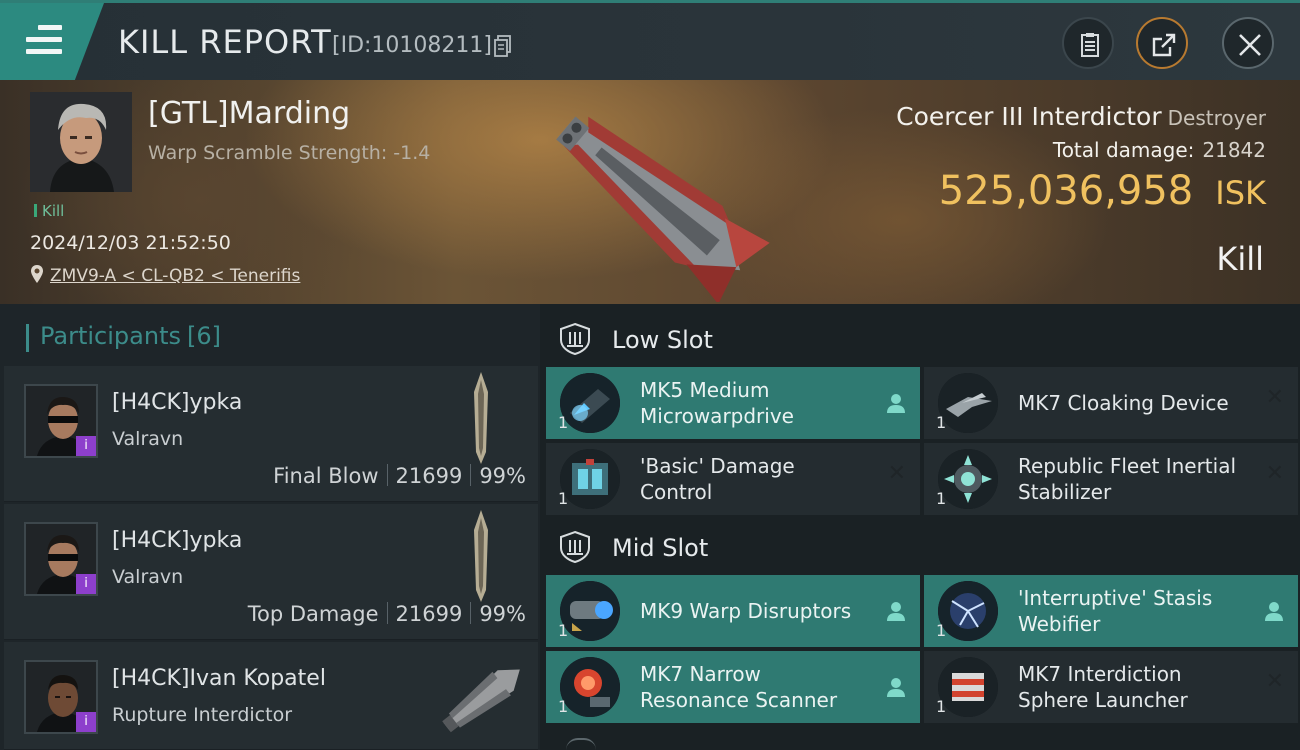 The width and height of the screenshot is (1300, 750). Describe the element at coordinates (650, 40) in the screenshot. I see `header-bar: KILL REPORT [ID:10108211]` at that location.